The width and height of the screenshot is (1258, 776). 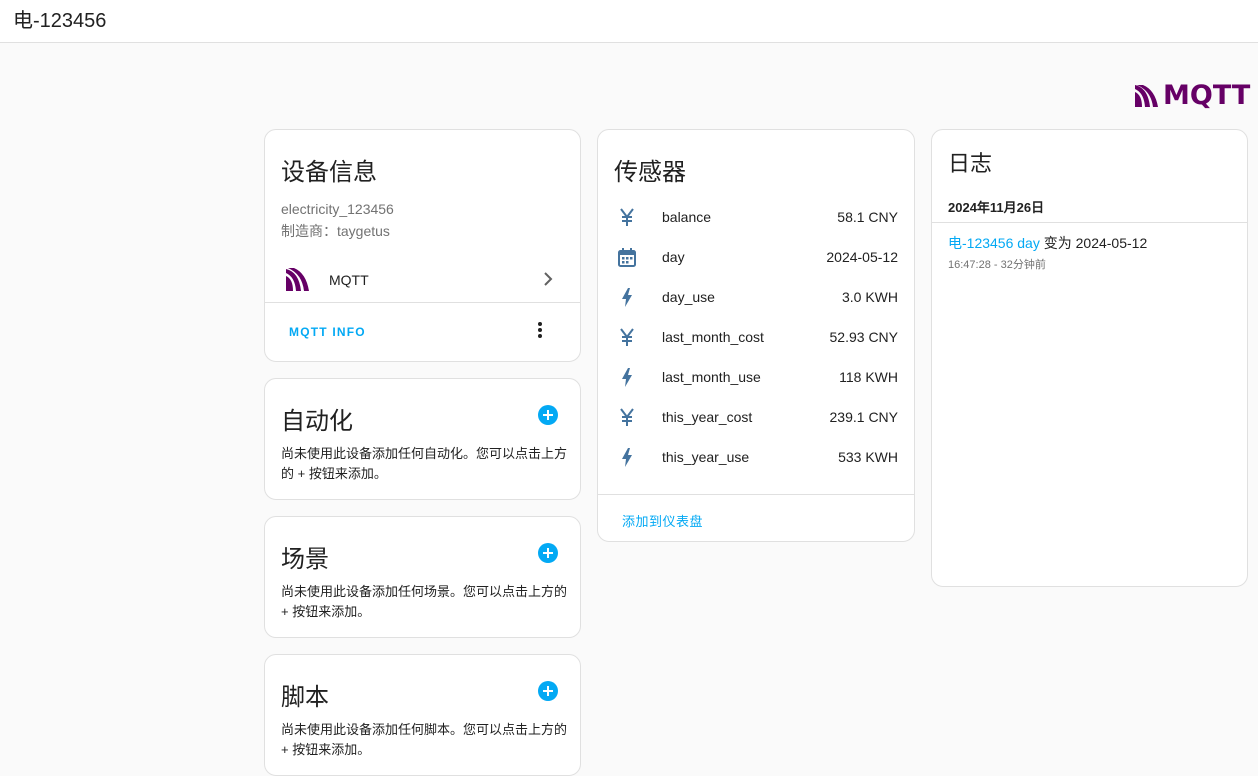 What do you see at coordinates (540, 332) in the screenshot?
I see `more-options-icon` at bounding box center [540, 332].